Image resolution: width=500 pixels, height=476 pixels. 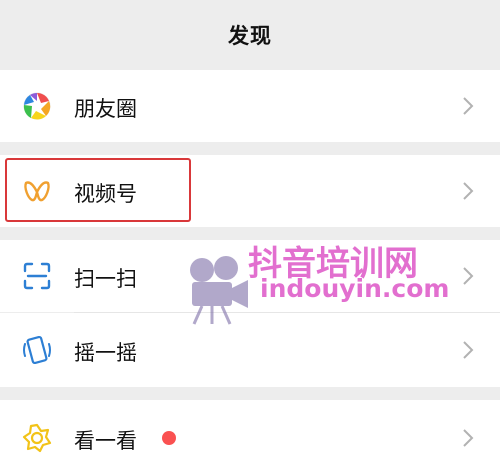 What do you see at coordinates (105, 279) in the screenshot?
I see `menu-item-label: 扫一扫` at bounding box center [105, 279].